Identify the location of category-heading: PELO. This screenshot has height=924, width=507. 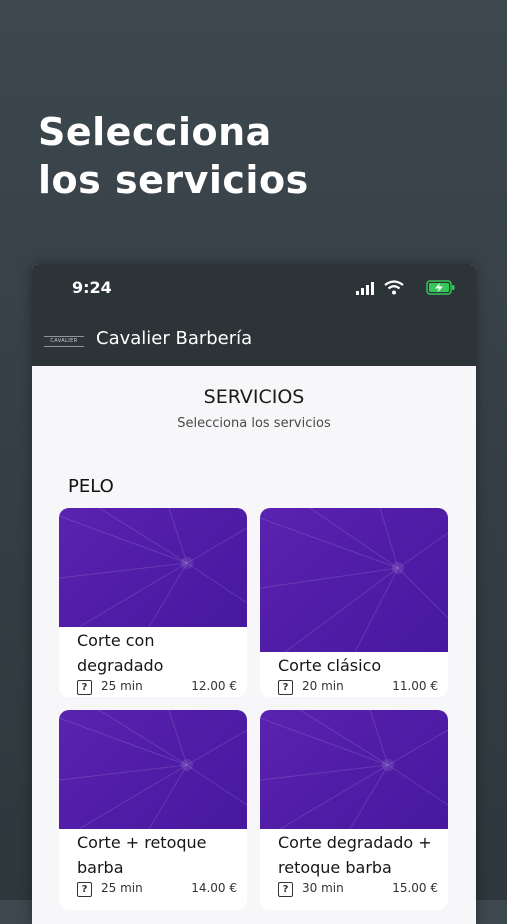
(91, 486).